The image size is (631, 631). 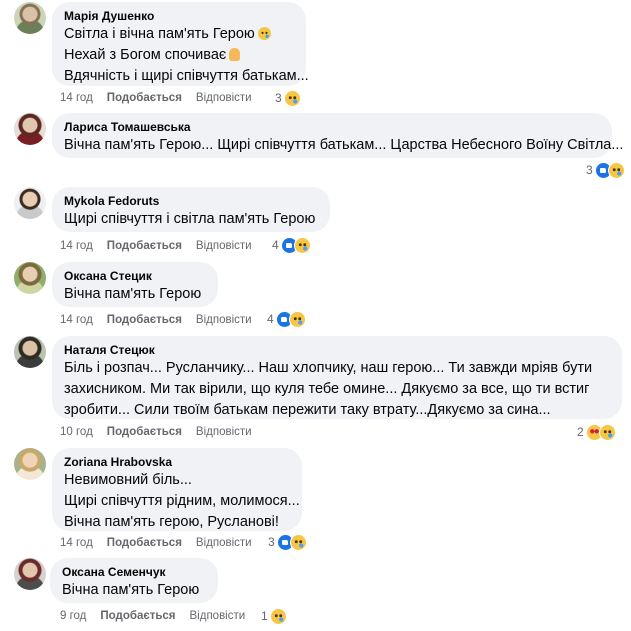 I want to click on reaction-count: 2, so click(x=580, y=432).